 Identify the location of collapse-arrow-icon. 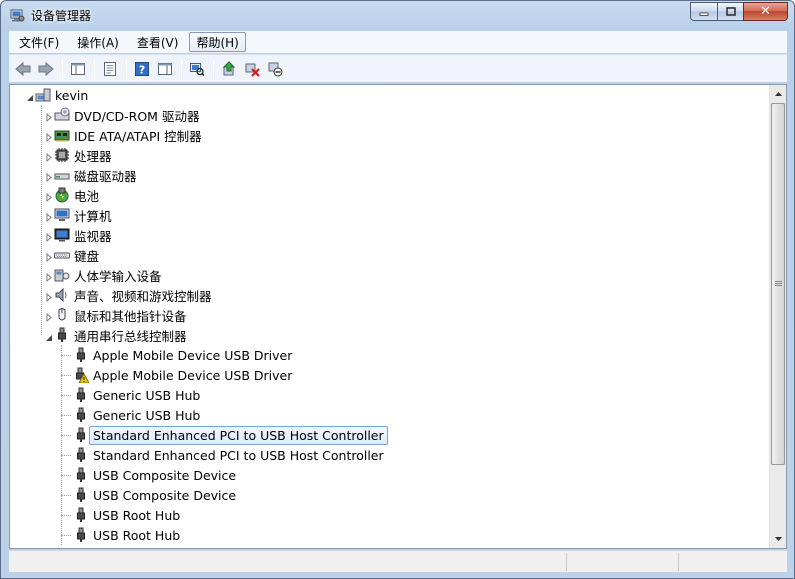
(49, 338).